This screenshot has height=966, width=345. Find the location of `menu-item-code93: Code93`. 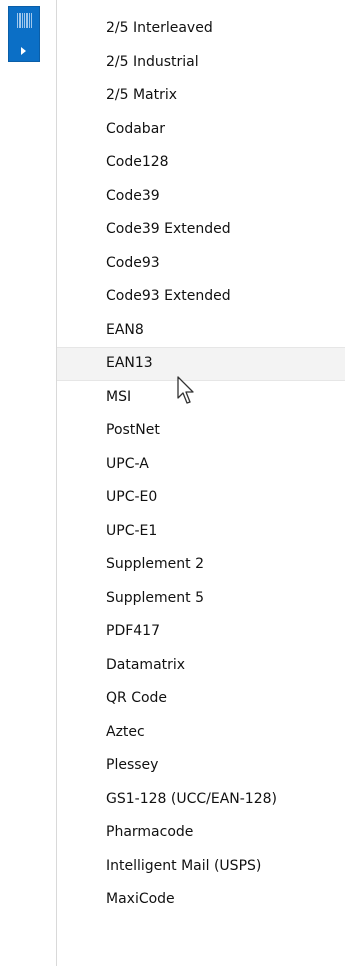

menu-item-code93: Code93 is located at coordinates (201, 264).